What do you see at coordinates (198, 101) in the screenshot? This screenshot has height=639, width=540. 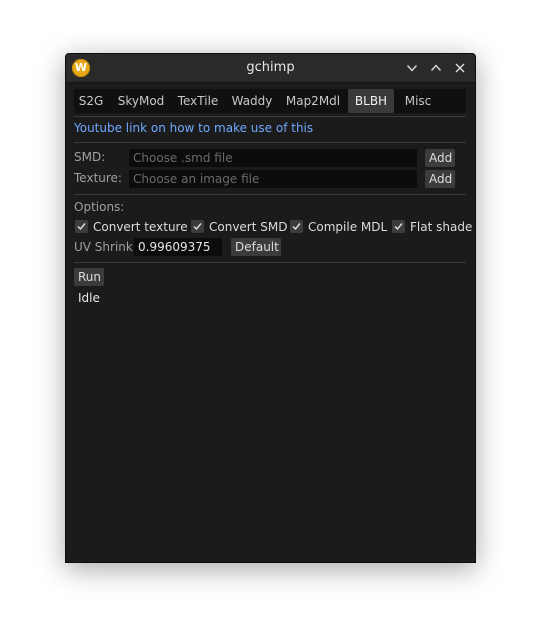 I see `tab-textile: TexTile` at bounding box center [198, 101].